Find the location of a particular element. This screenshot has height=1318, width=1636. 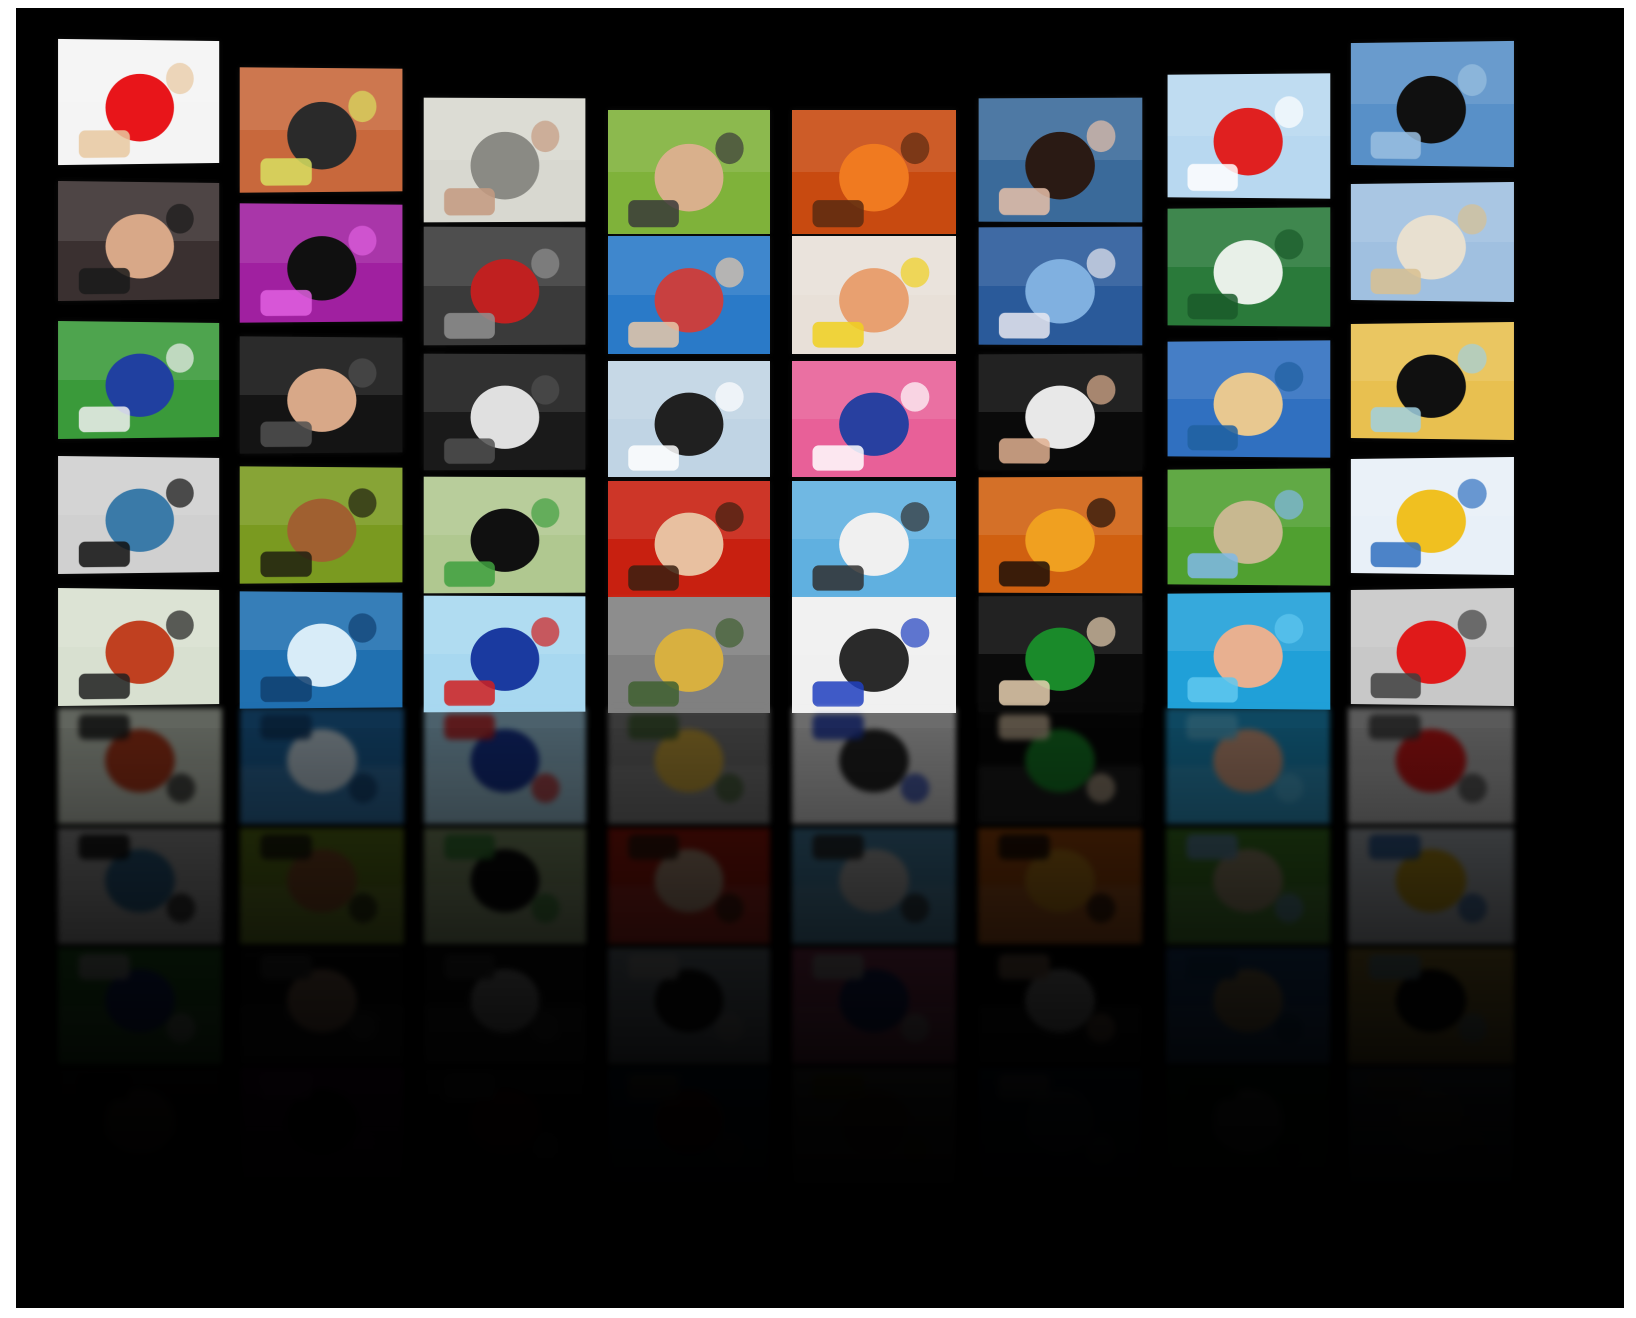

reflection-village-street-dog is located at coordinates (1431, 1127).